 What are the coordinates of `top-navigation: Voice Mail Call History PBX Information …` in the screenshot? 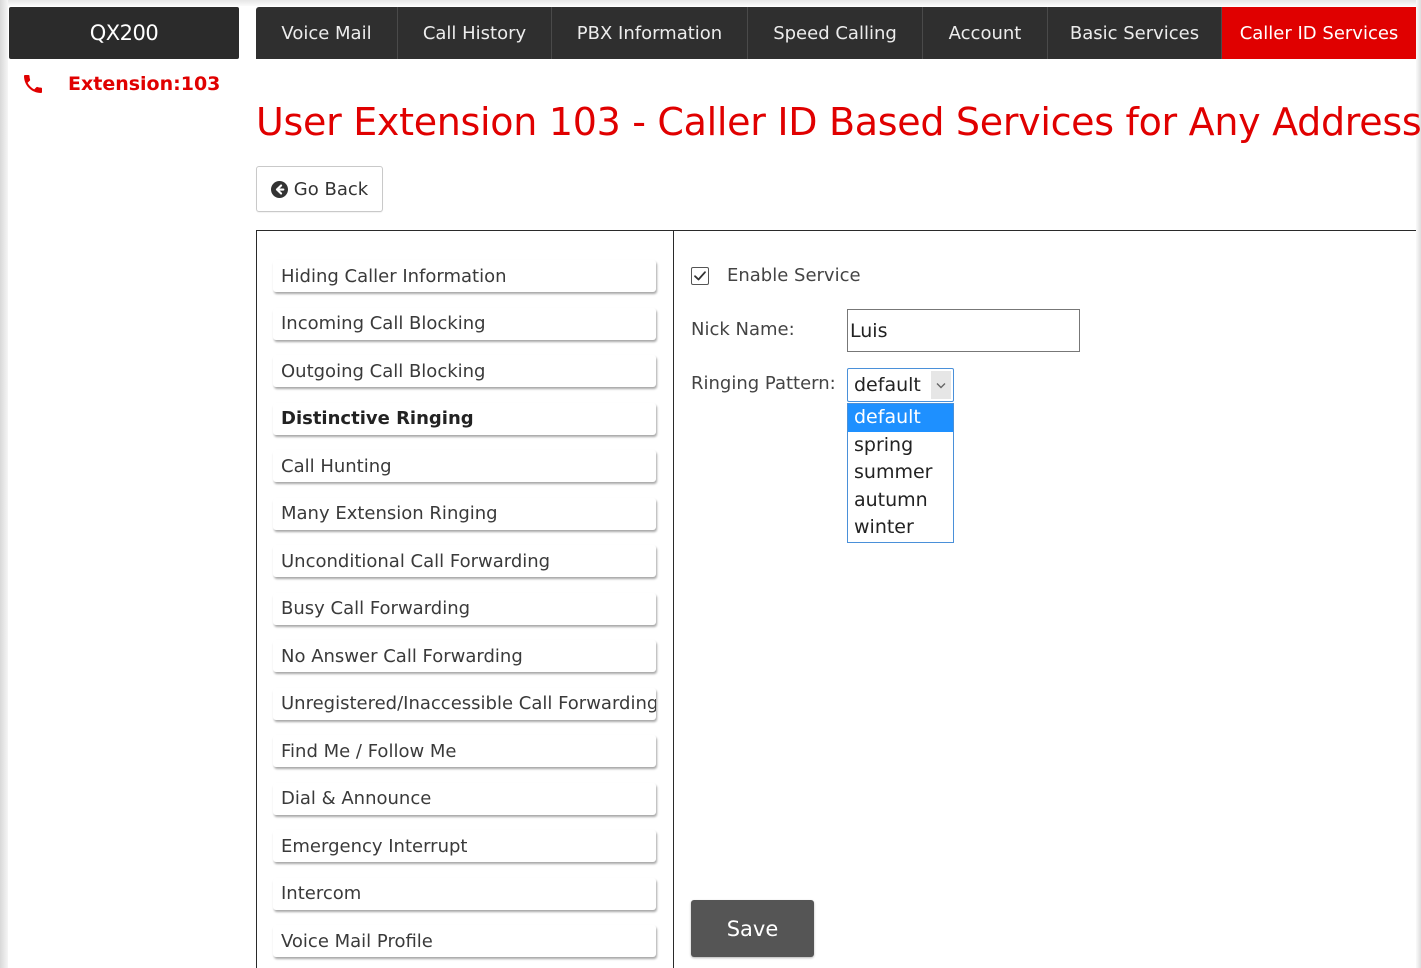 It's located at (836, 33).